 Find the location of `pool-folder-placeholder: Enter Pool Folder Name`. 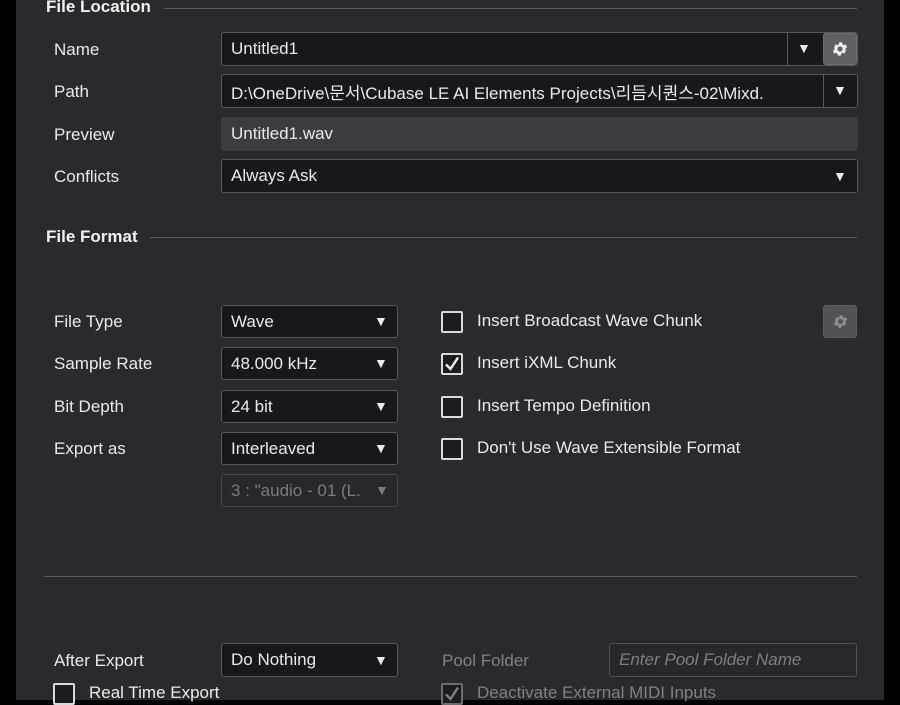

pool-folder-placeholder: Enter Pool Folder Name is located at coordinates (710, 659).